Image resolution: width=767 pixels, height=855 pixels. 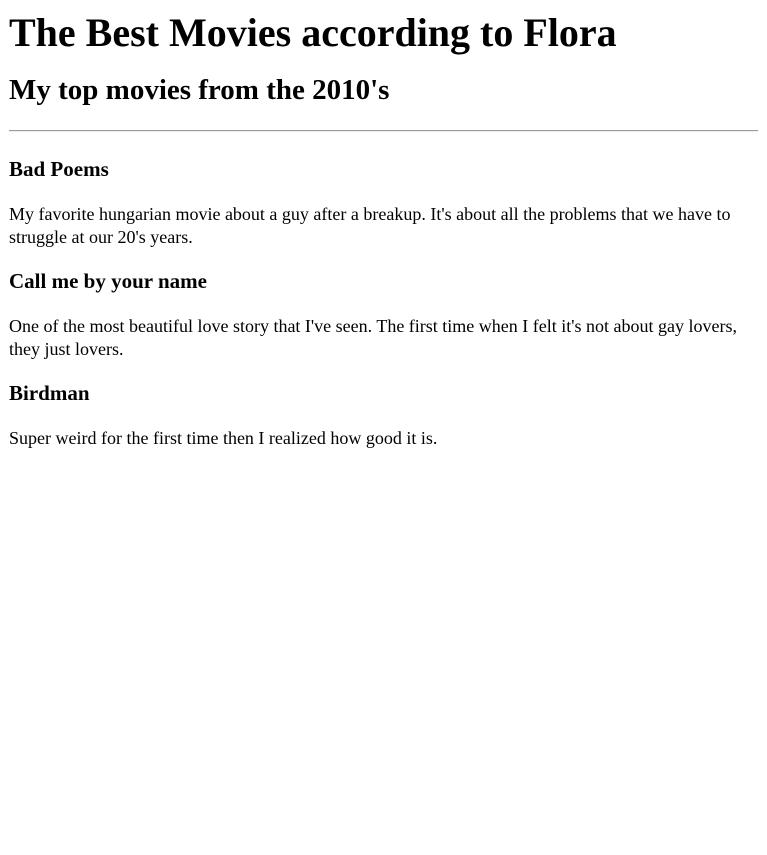 I want to click on page-subtitle: My top movies from the 2010's, so click(x=199, y=90).